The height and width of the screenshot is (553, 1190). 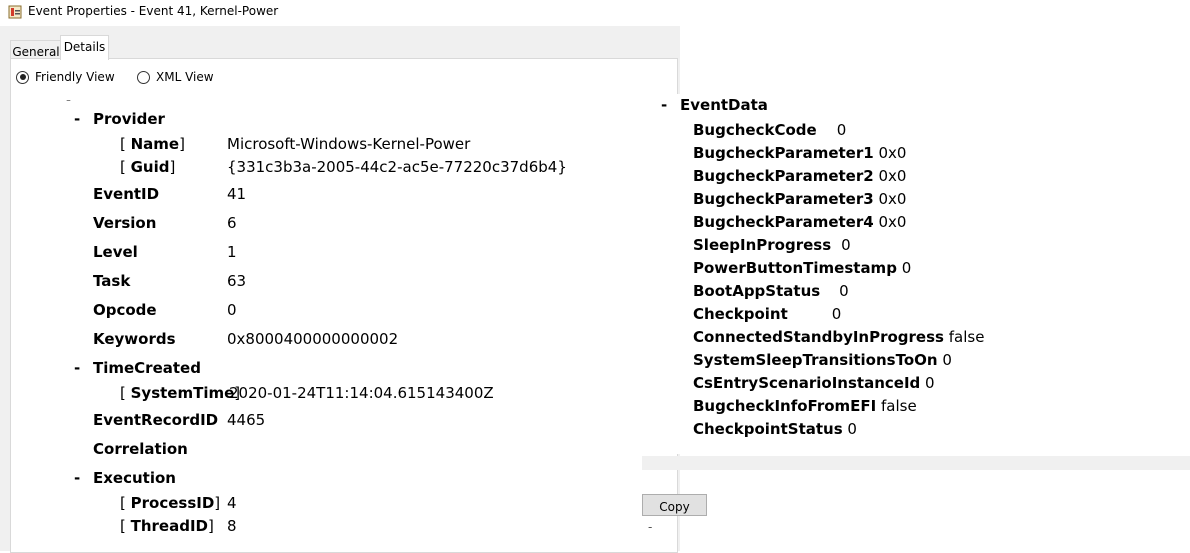 What do you see at coordinates (232, 252) in the screenshot?
I see `level-value: 1` at bounding box center [232, 252].